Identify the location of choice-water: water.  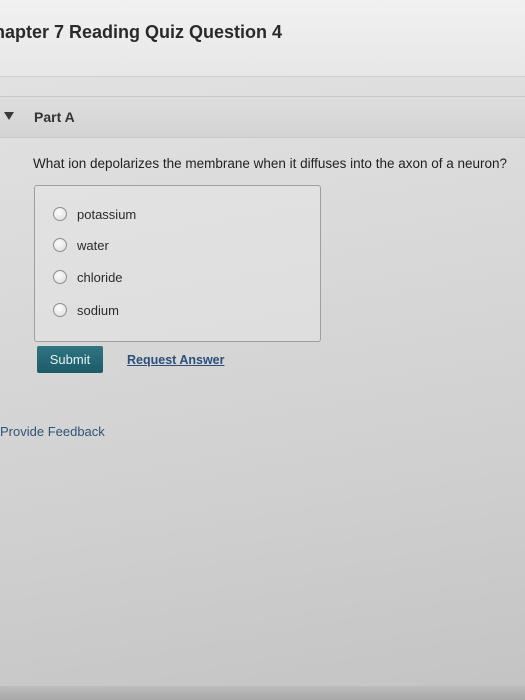
(81, 245).